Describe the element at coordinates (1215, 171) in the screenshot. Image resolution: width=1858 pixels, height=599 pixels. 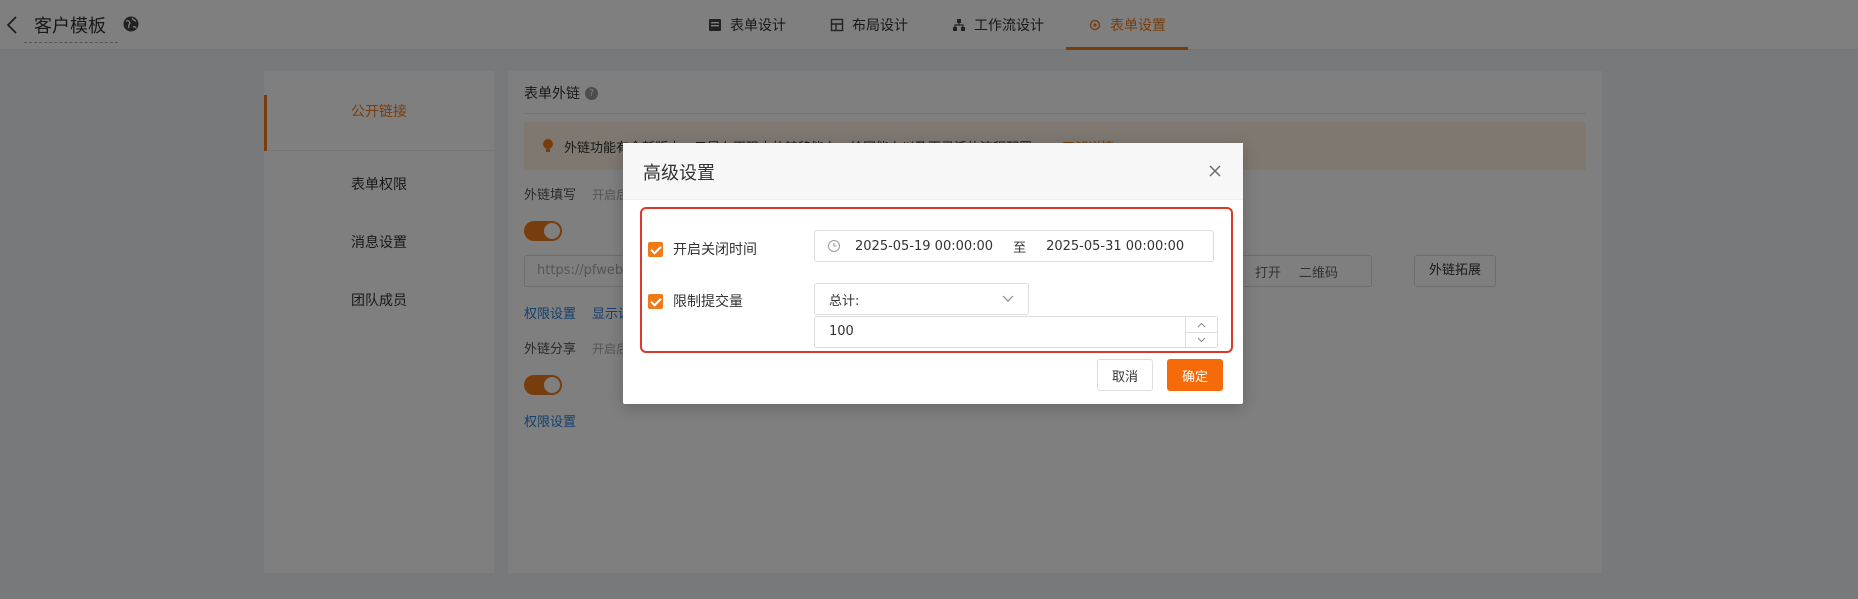
I see `close-icon` at that location.